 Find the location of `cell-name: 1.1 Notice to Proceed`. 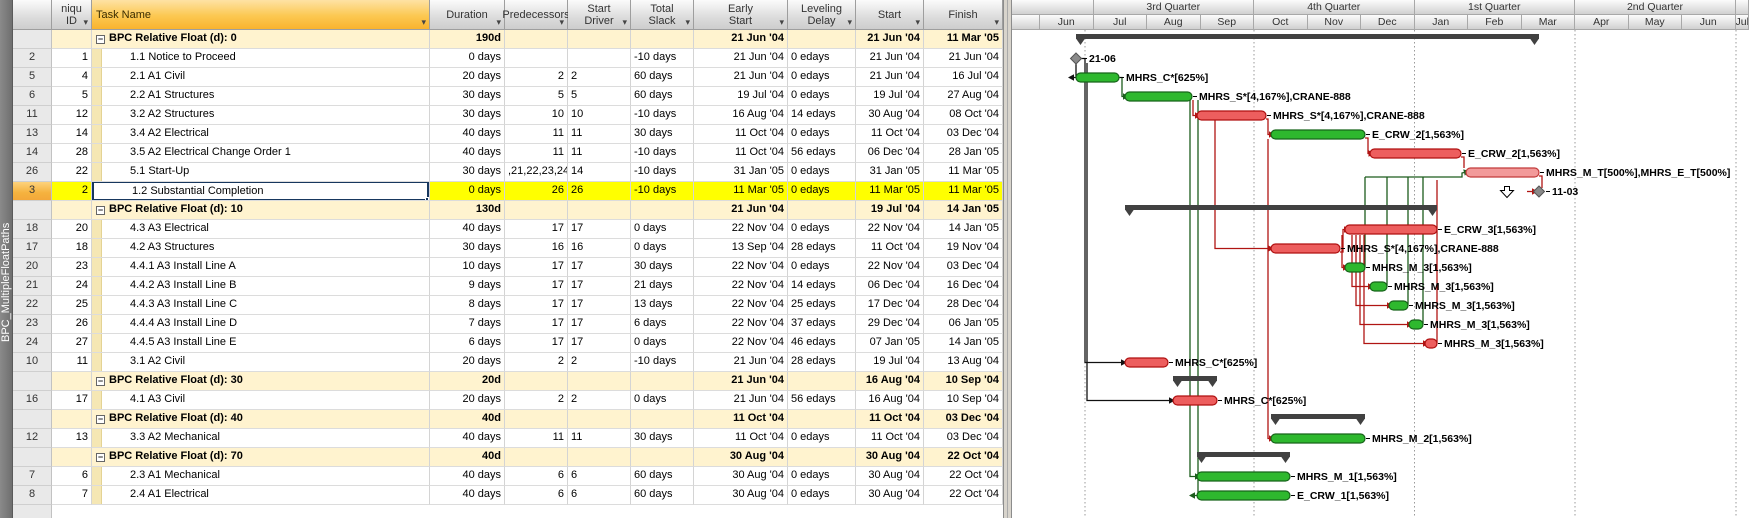

cell-name: 1.1 Notice to Proceed is located at coordinates (261, 58).